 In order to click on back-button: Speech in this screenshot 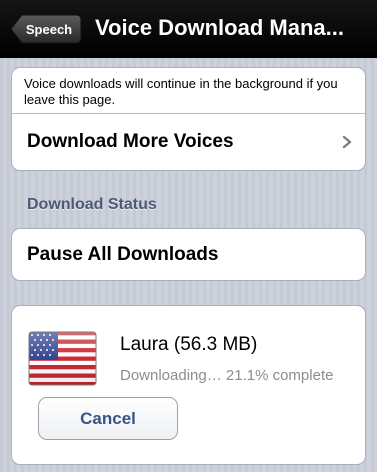, I will do `click(46, 29)`.